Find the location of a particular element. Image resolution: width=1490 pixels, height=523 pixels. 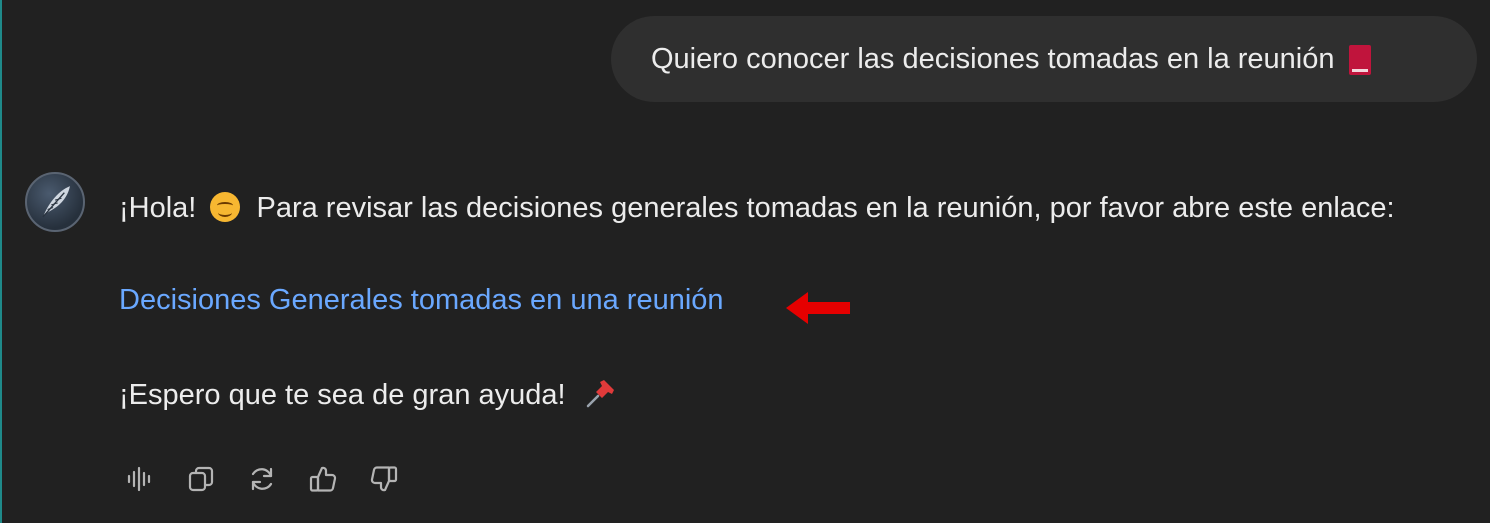

thumbs-down-icon is located at coordinates (384, 479).